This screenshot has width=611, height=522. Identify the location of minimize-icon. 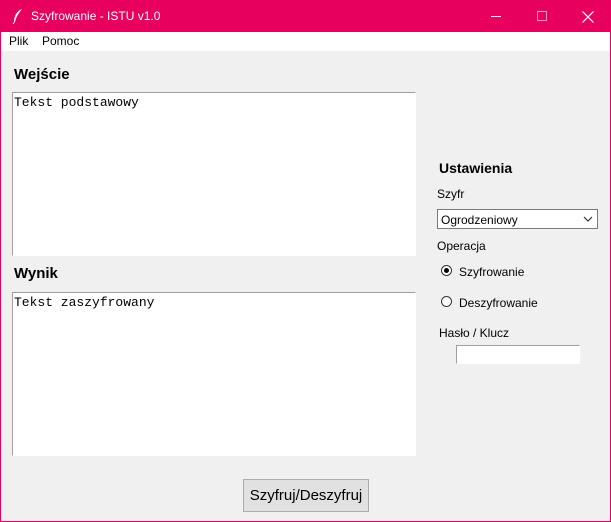
(495, 16).